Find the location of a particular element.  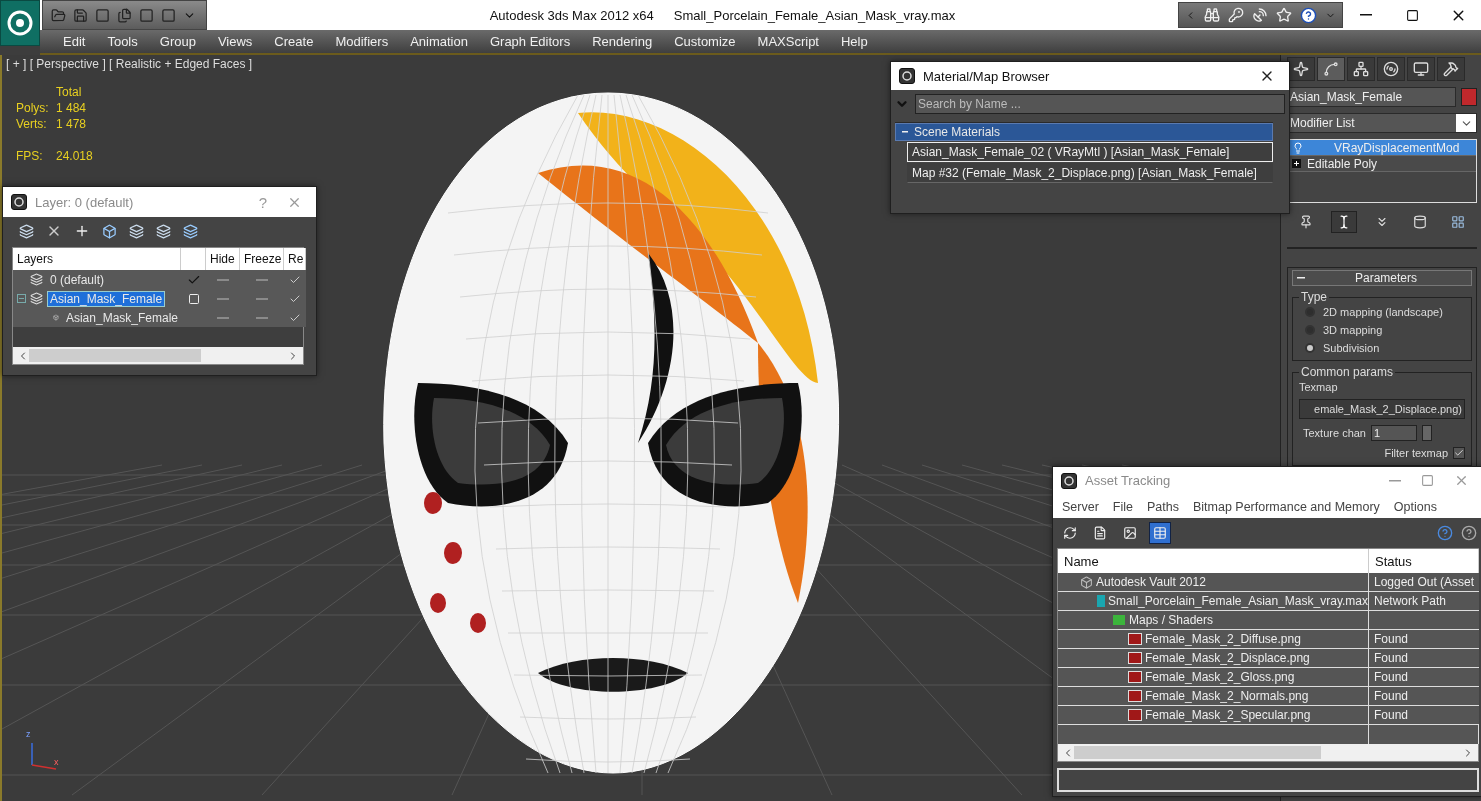

table-cell: Female_Mask_2_Gloss.png is located at coordinates (1213, 678).